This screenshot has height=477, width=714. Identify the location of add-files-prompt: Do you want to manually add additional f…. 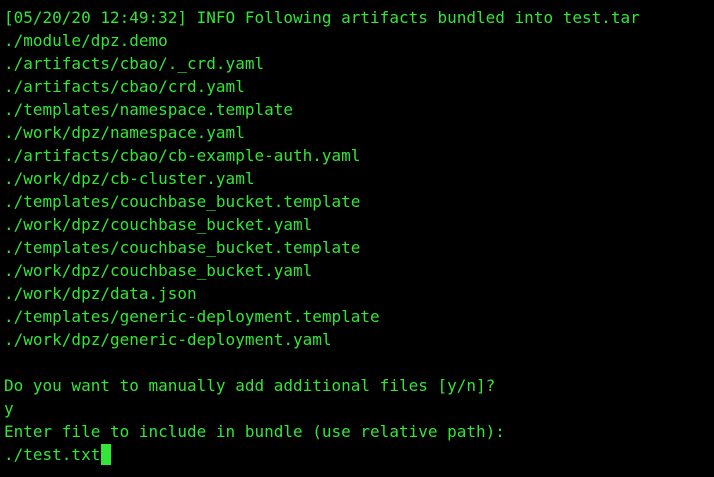
(250, 385).